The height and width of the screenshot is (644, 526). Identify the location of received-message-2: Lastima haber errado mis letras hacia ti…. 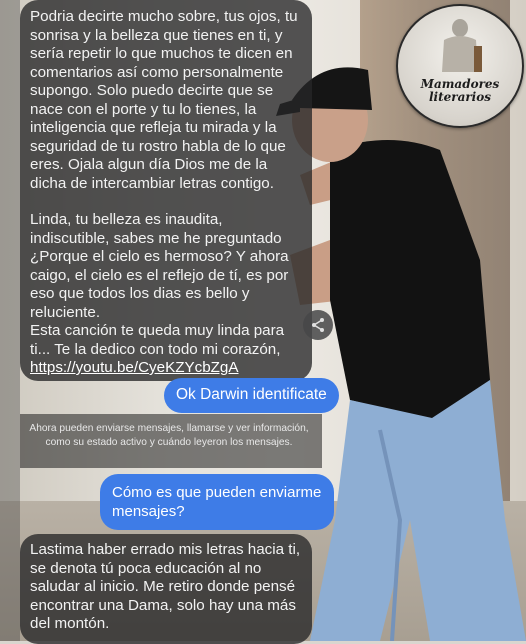
(166, 589).